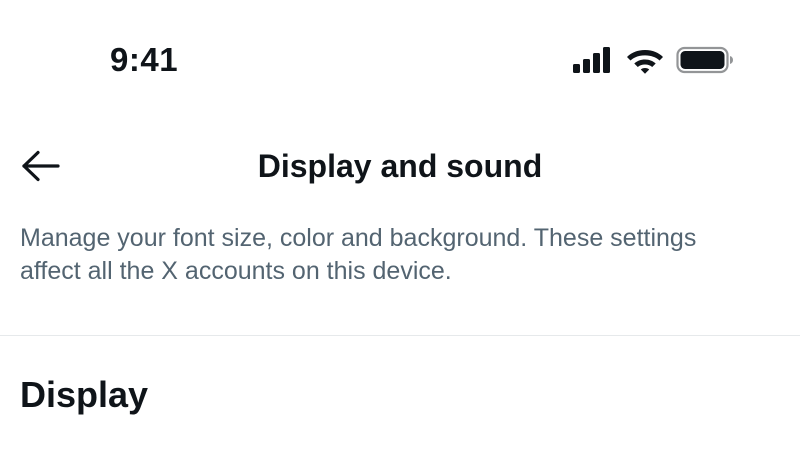 The image size is (800, 450). I want to click on signal-icon, so click(591, 60).